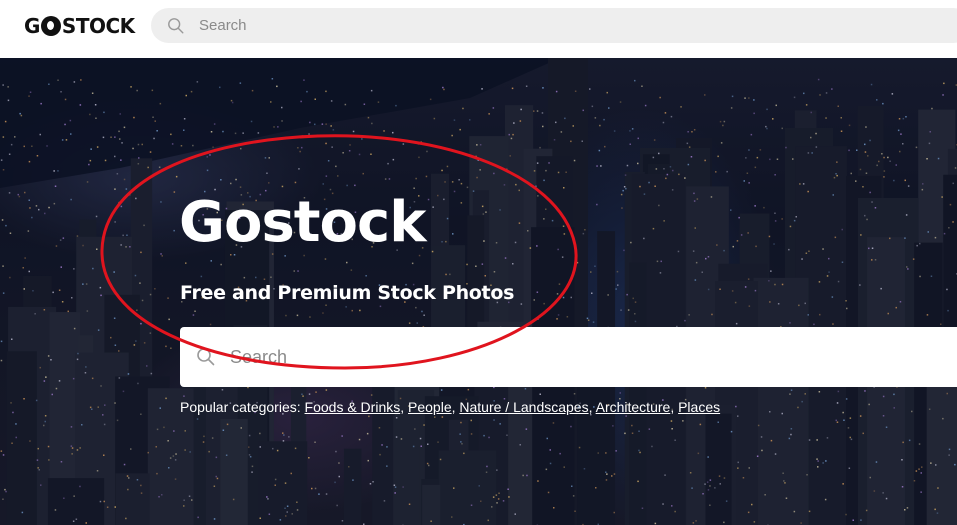  I want to click on logo-text-right: STOCK, so click(98, 26).